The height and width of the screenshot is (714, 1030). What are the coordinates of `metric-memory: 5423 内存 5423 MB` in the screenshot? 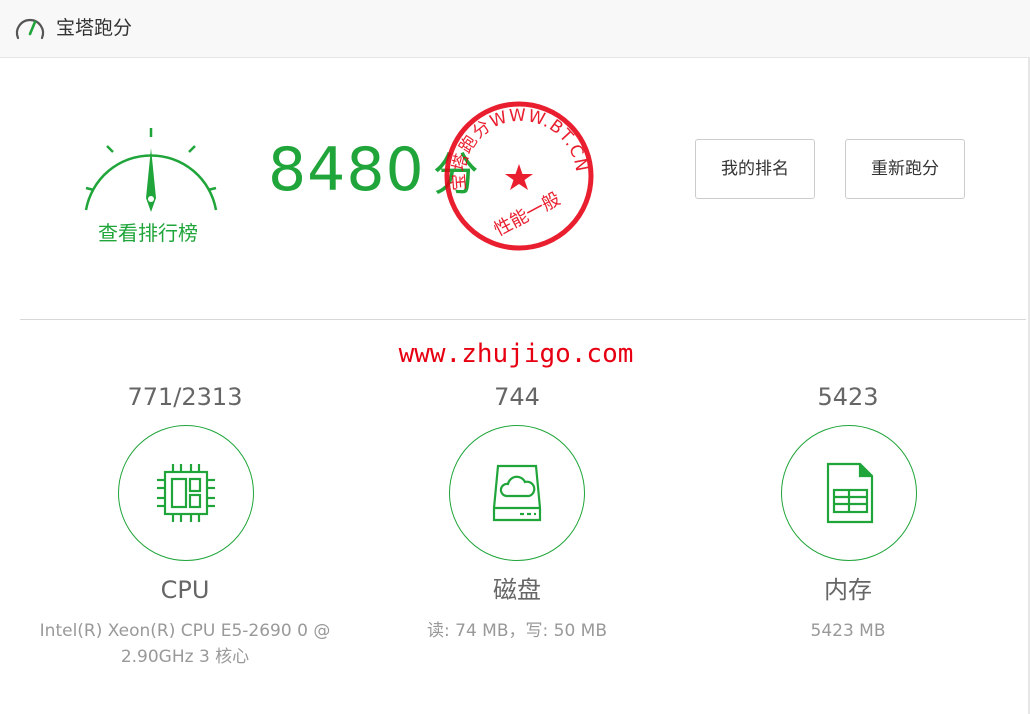 It's located at (848, 510).